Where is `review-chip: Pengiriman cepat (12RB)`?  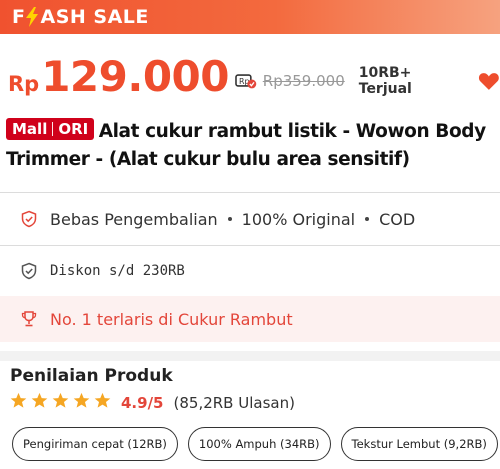 review-chip: Pengiriman cepat (12RB) is located at coordinates (95, 444).